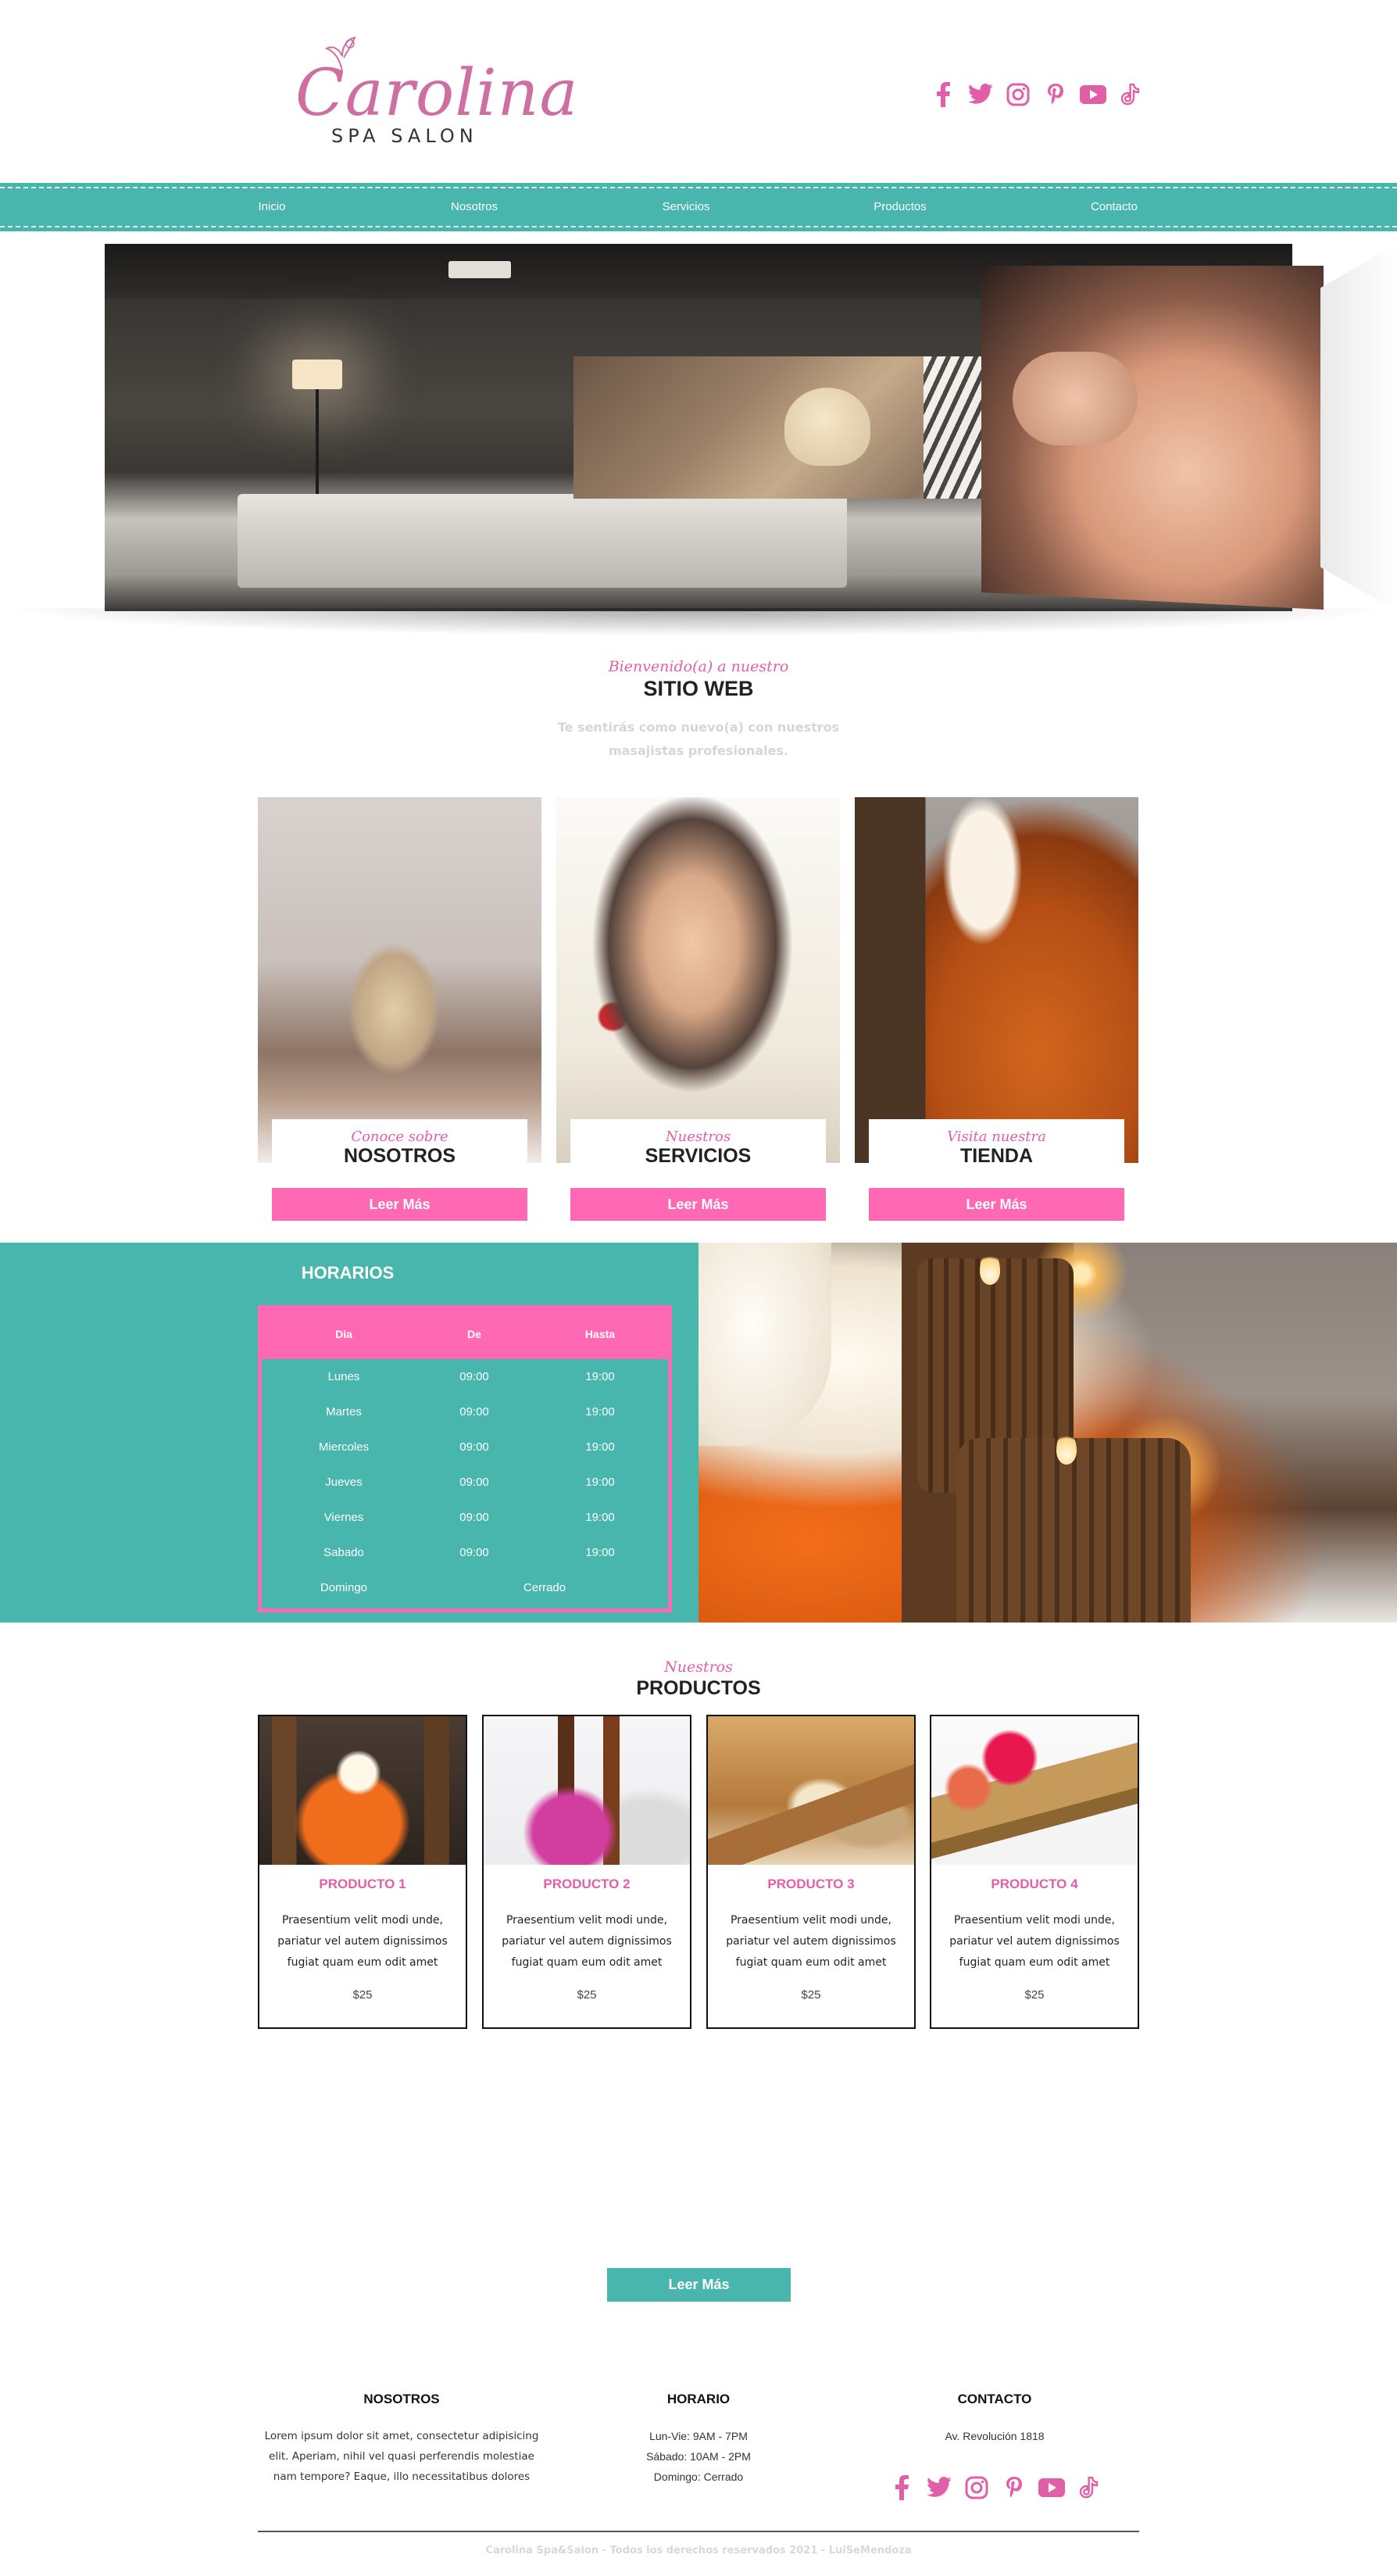 This screenshot has width=1397, height=2576. I want to click on hours-title: HORARIOS, so click(348, 1273).